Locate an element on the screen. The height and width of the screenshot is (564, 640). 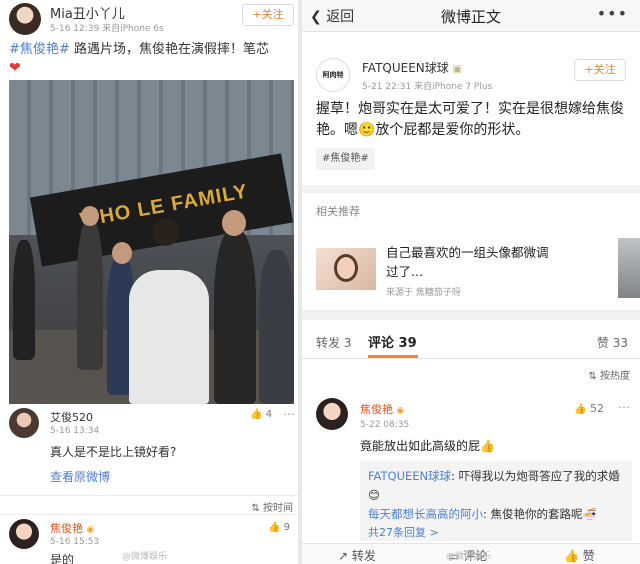
page-title: 微博正文 is located at coordinates (470, 17).